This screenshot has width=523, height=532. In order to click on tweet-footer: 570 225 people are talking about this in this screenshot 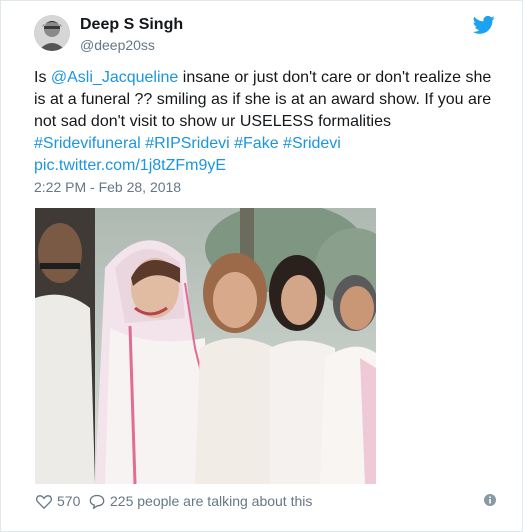, I will do `click(265, 502)`.